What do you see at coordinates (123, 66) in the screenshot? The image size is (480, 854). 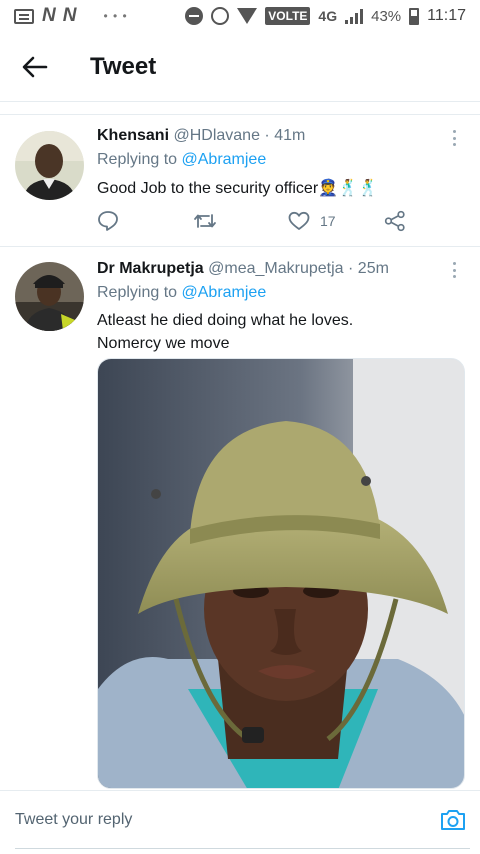 I see `page-title: Tweet` at bounding box center [123, 66].